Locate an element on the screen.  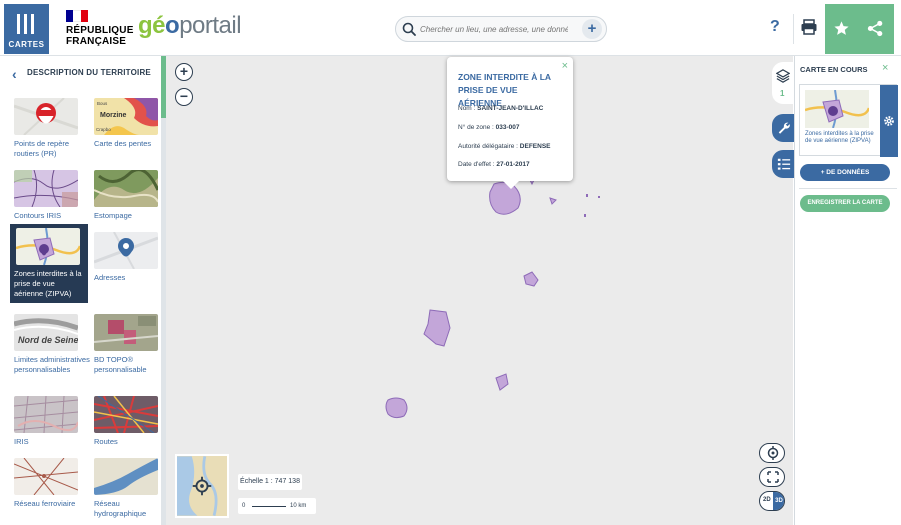
fullscreen-button is located at coordinates (772, 477).